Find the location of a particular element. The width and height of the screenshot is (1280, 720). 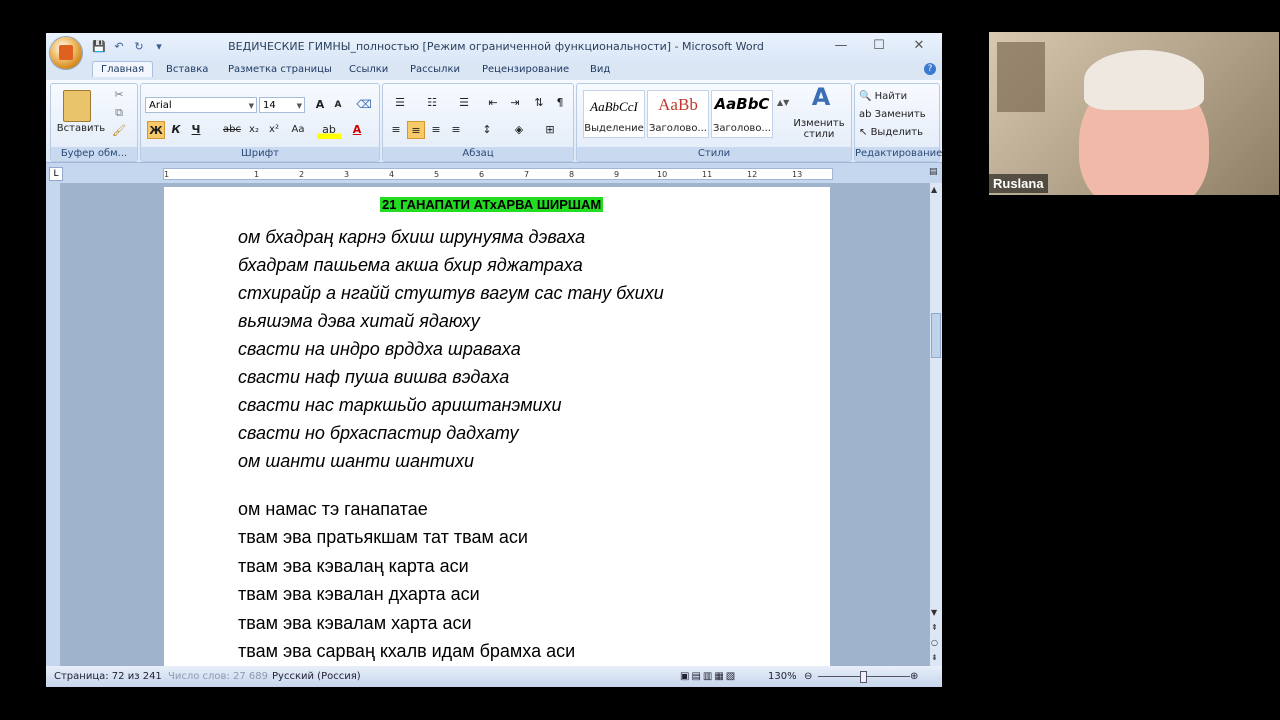

underline-button: Ч is located at coordinates (196, 130).